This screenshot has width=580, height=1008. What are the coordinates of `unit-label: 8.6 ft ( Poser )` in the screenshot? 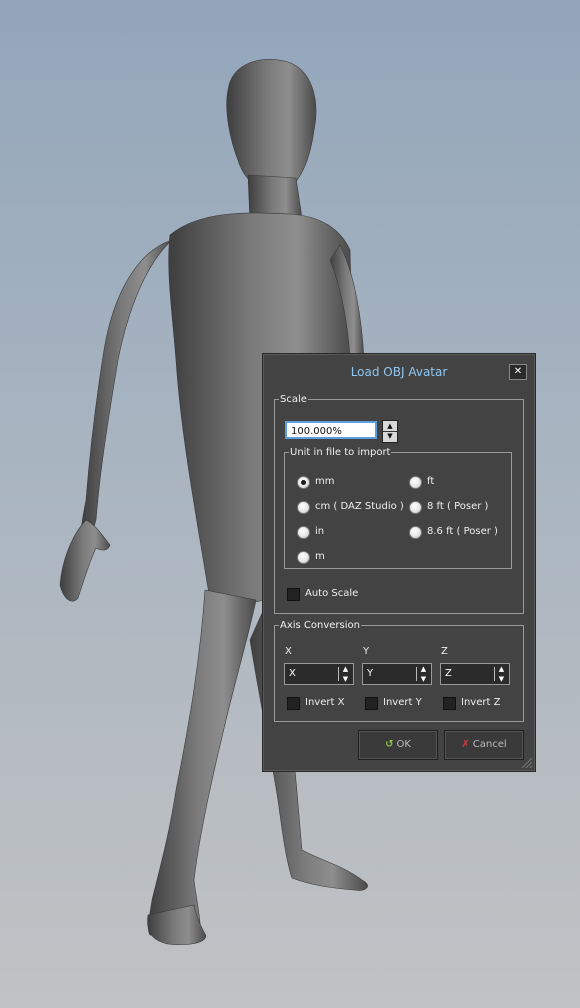 It's located at (462, 531).